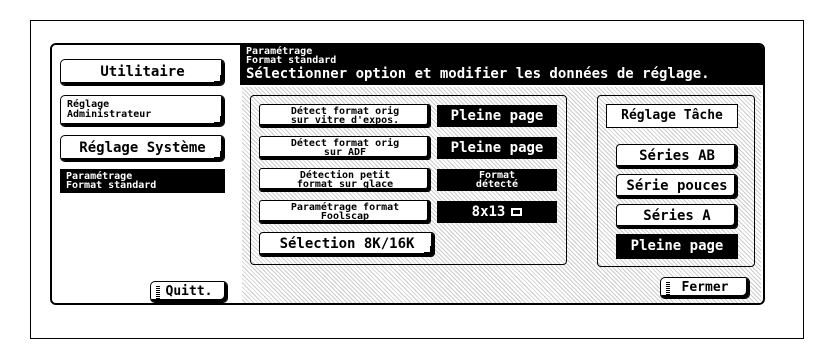 The height and width of the screenshot is (349, 815). I want to click on selected-label-line2: Format standard, so click(111, 185).